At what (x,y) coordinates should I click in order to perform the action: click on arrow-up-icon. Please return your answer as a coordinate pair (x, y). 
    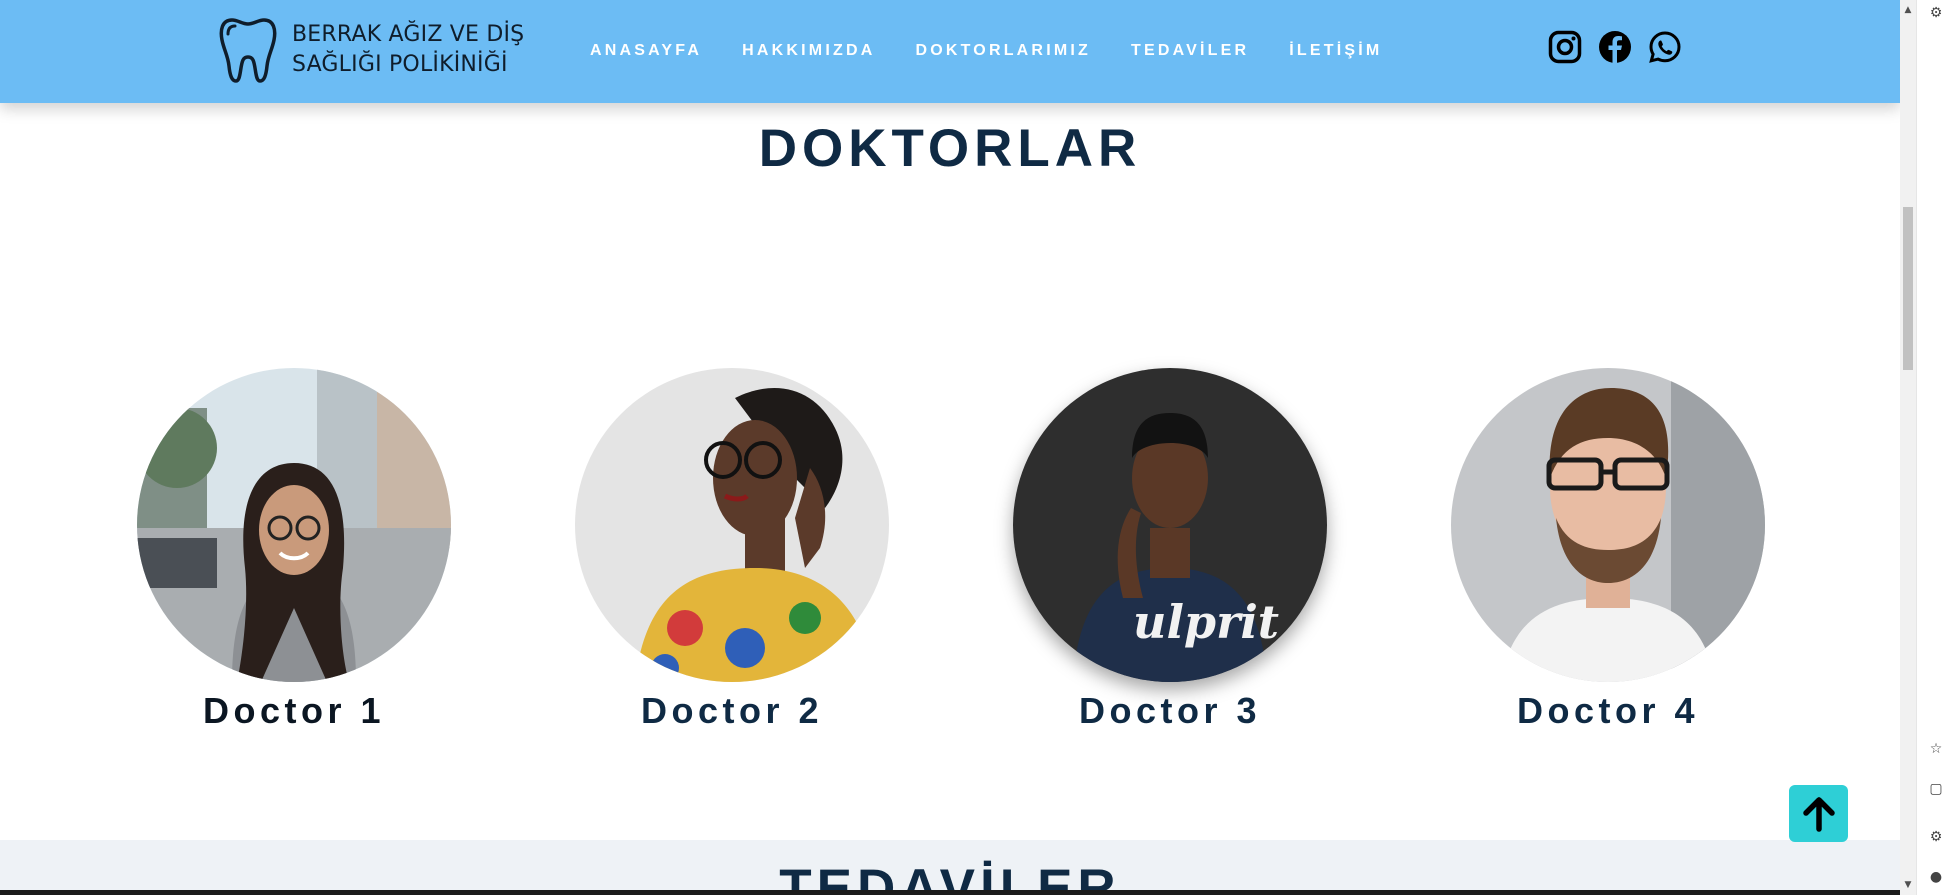
    Looking at the image, I should click on (1818, 814).